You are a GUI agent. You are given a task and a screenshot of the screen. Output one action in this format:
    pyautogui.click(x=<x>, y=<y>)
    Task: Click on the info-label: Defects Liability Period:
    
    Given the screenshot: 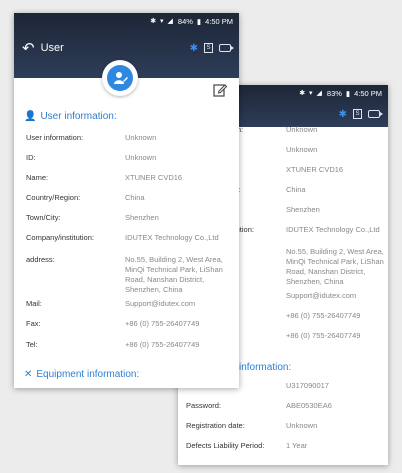 What is the action you would take?
    pyautogui.click(x=225, y=445)
    